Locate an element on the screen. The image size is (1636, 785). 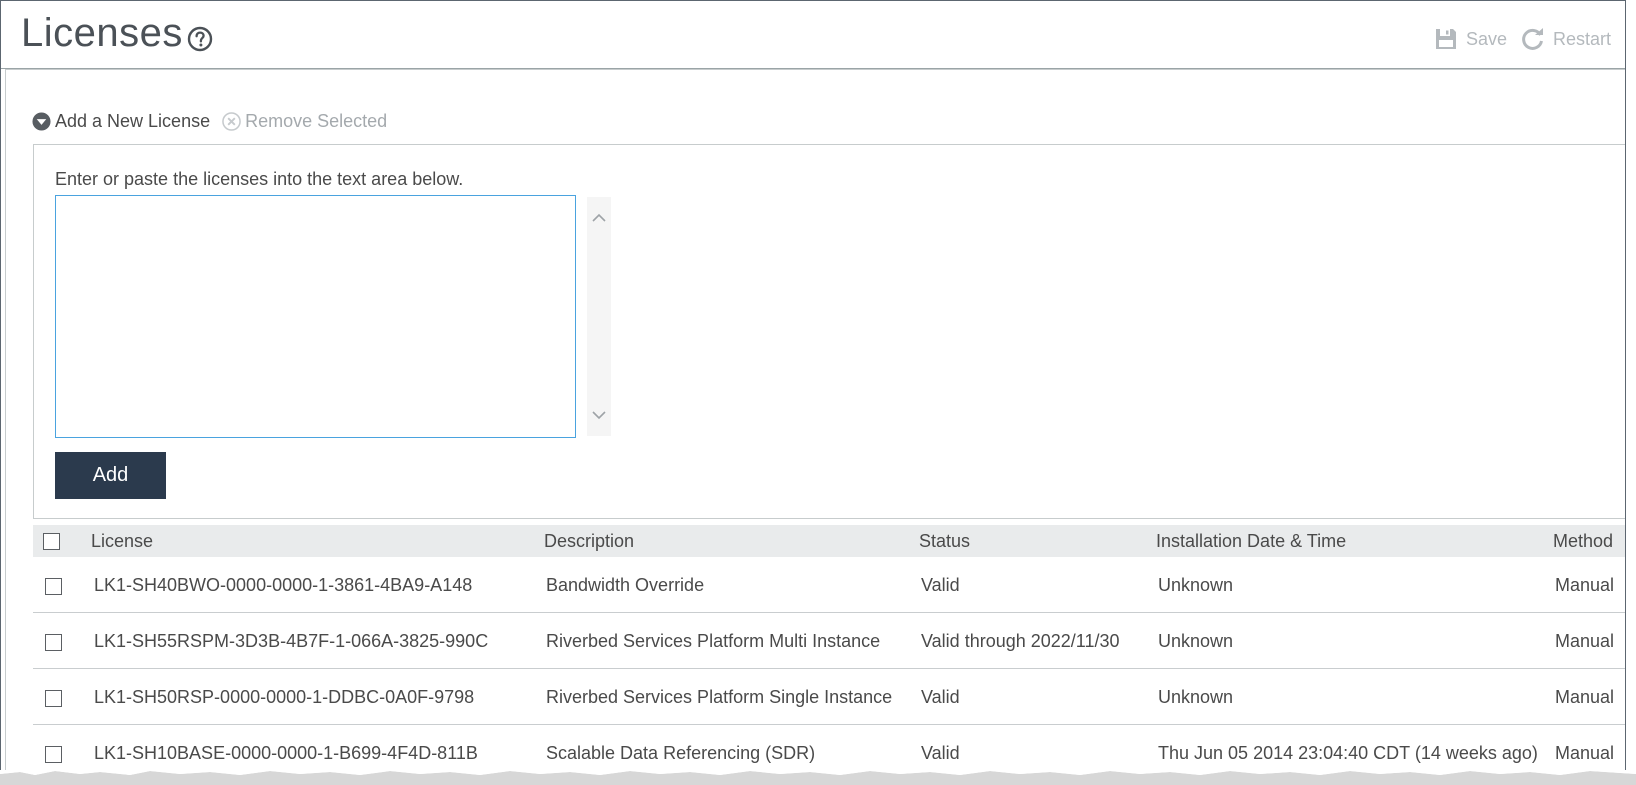
save-button: Save is located at coordinates (1470, 39).